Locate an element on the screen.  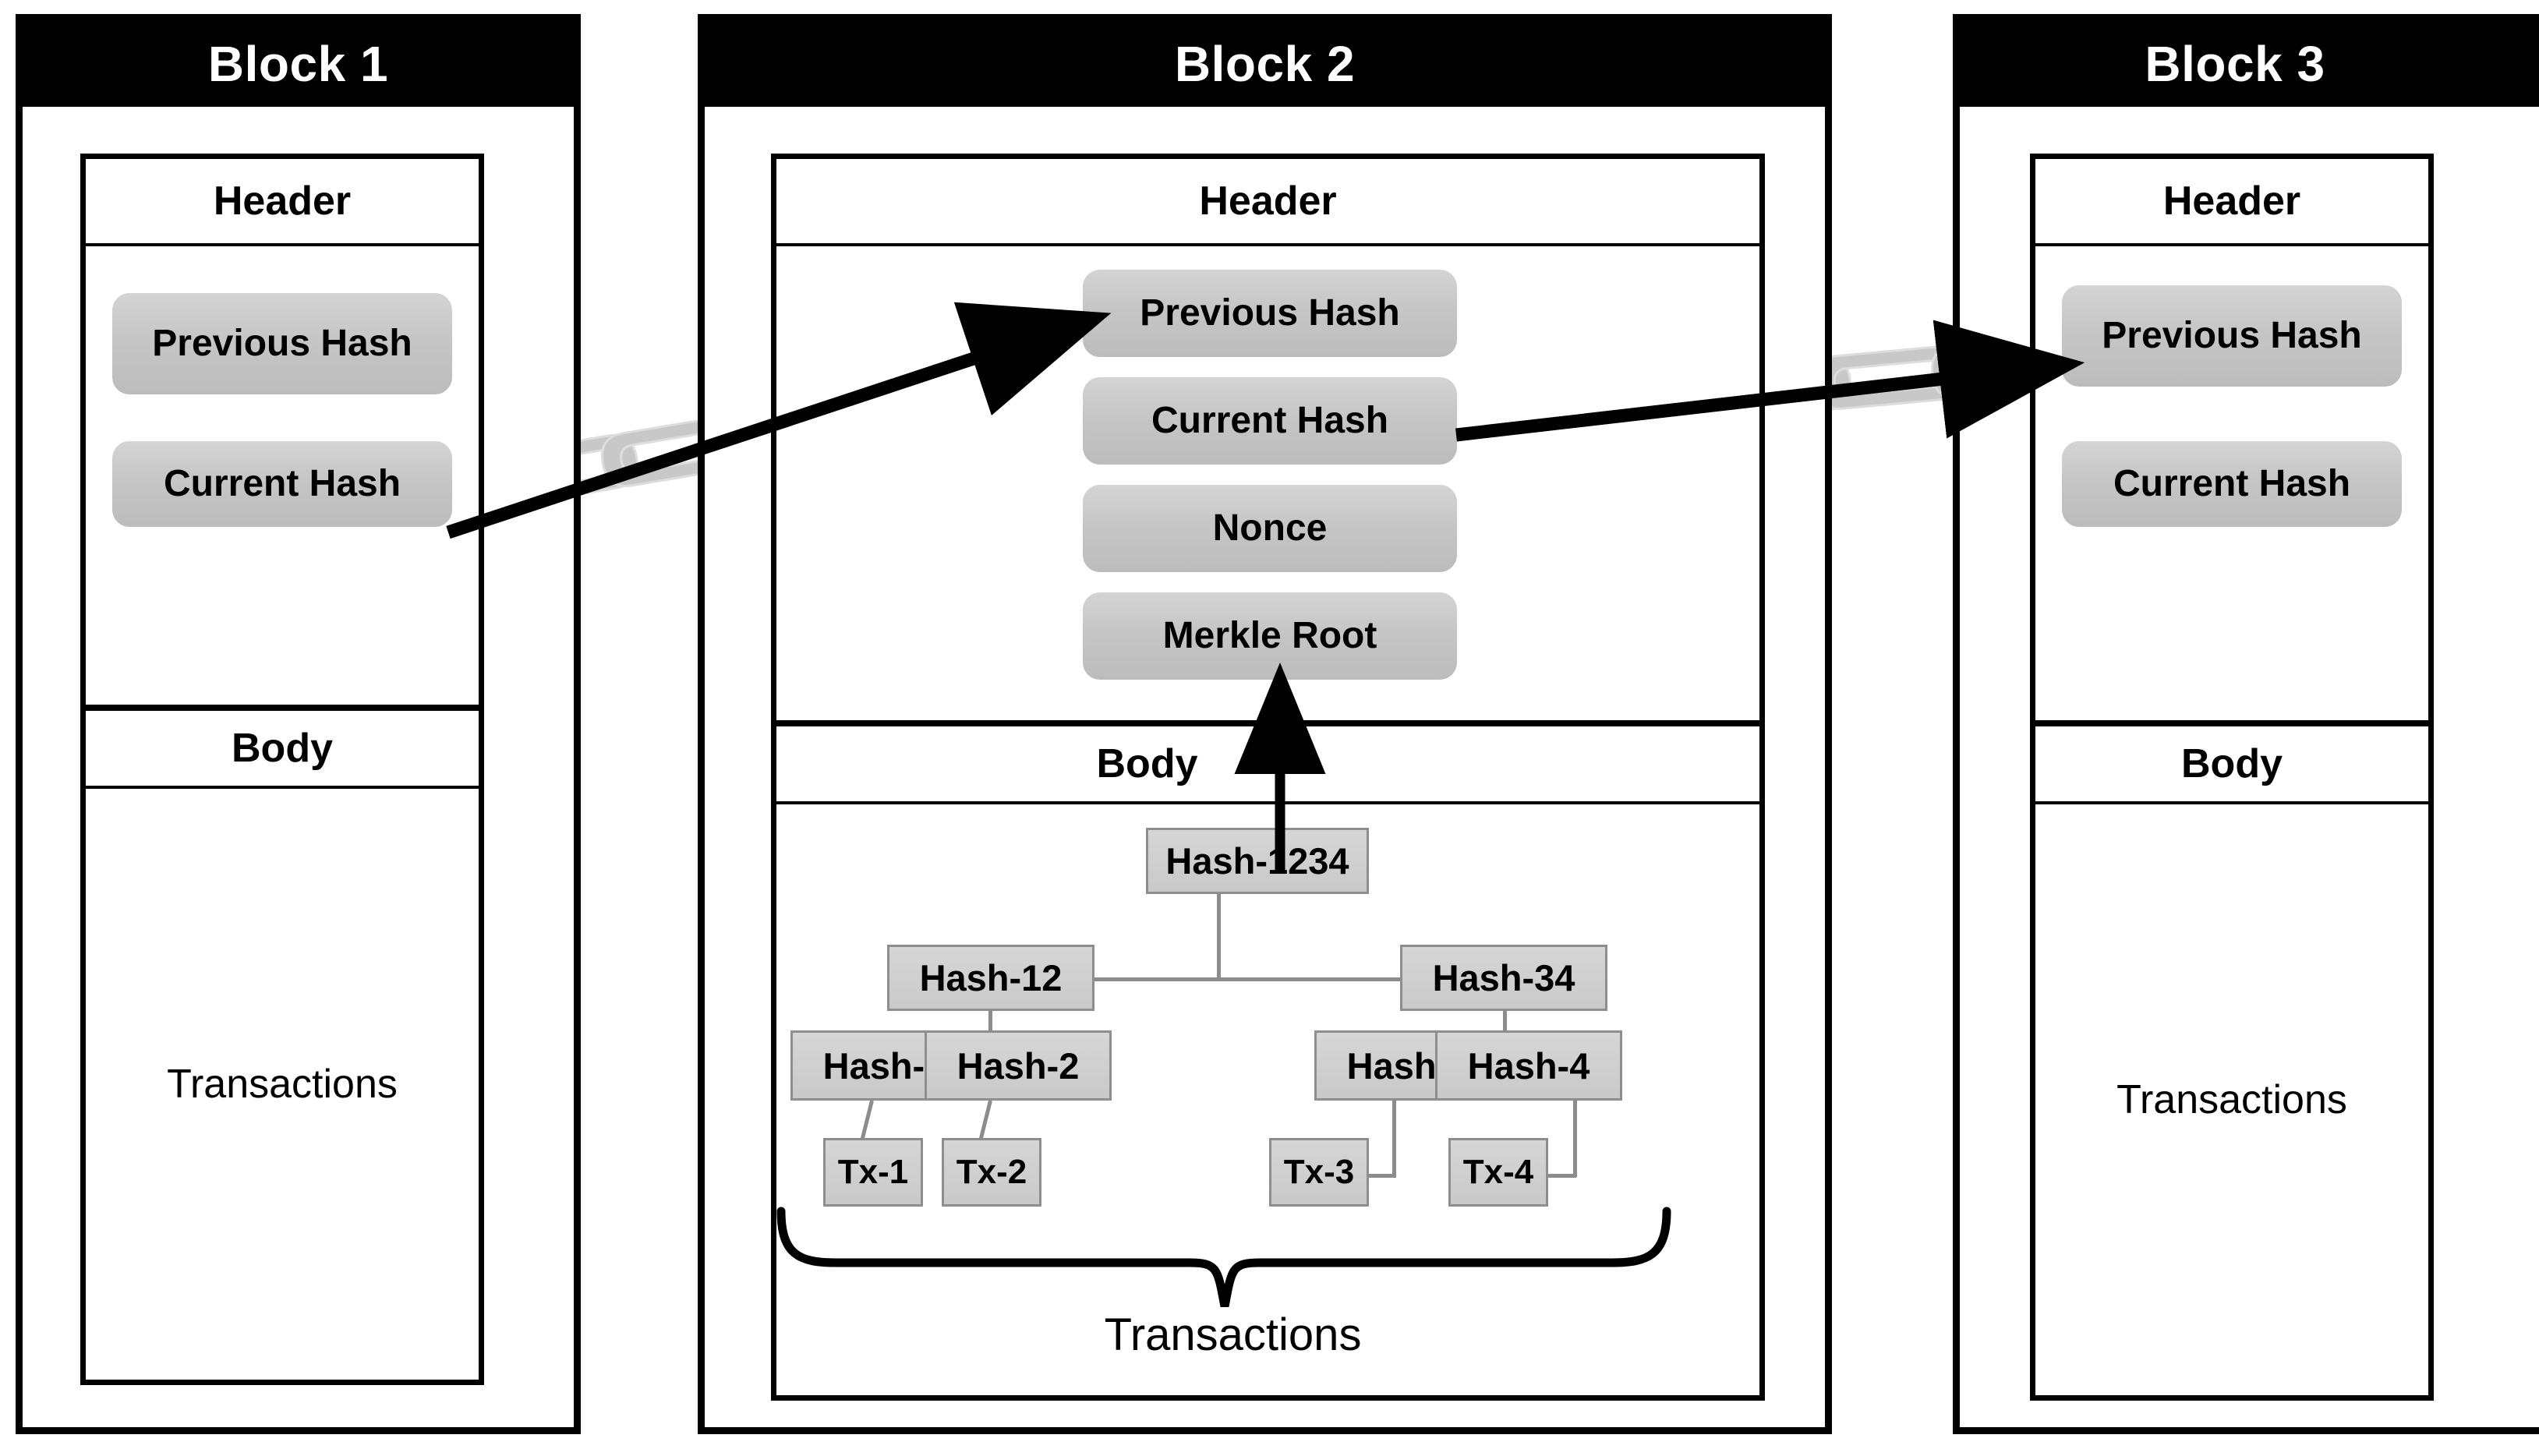
merkle-node-hash2: Hash-2 is located at coordinates (1018, 1066).